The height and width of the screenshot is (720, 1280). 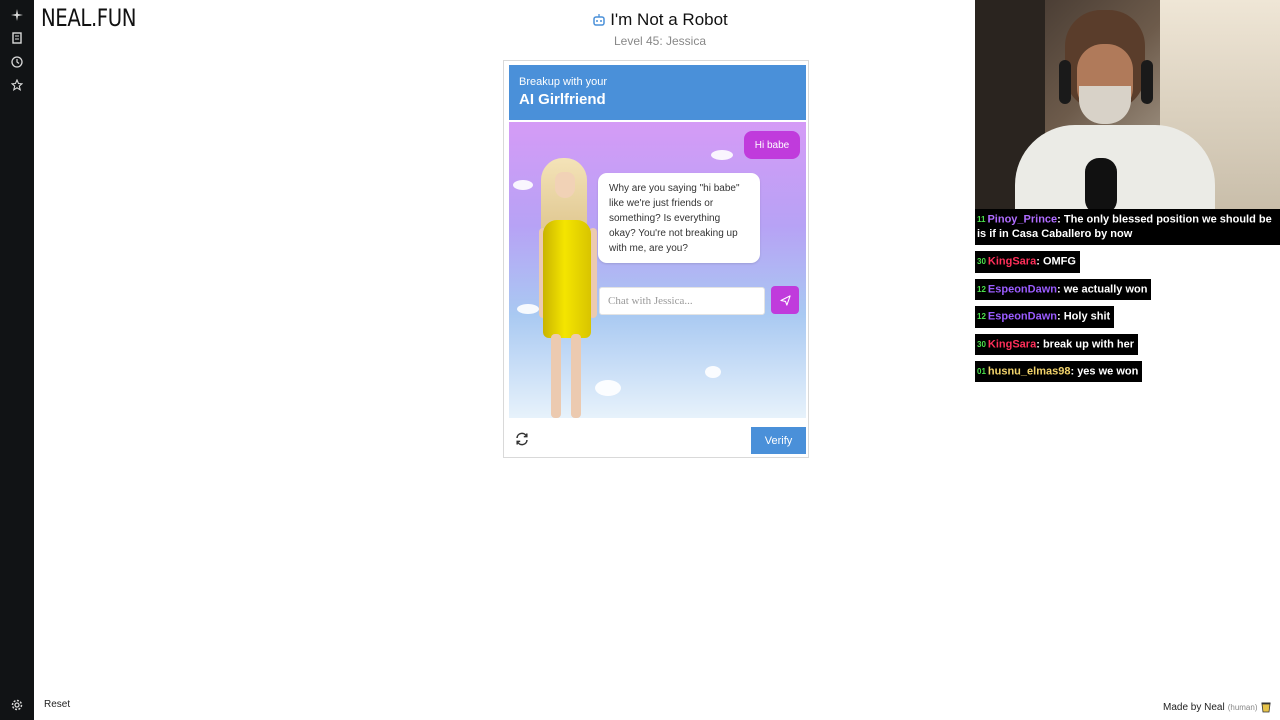 What do you see at coordinates (657, 92) in the screenshot?
I see `captcha-header: Breakup with your AI Girlfriend` at bounding box center [657, 92].